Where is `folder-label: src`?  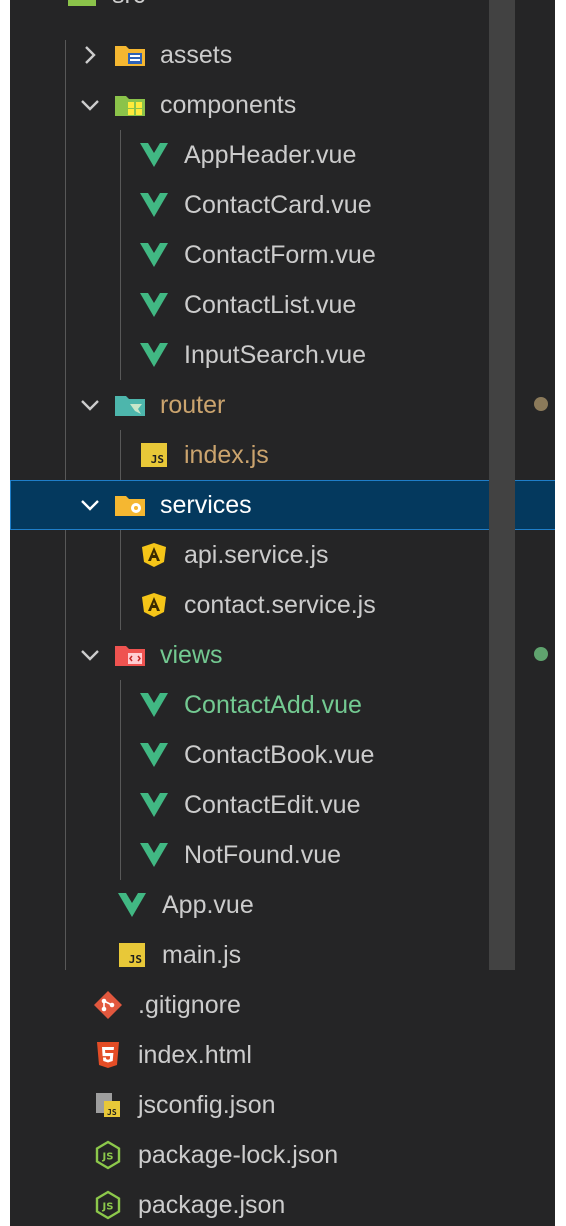
folder-label: src is located at coordinates (128, 5).